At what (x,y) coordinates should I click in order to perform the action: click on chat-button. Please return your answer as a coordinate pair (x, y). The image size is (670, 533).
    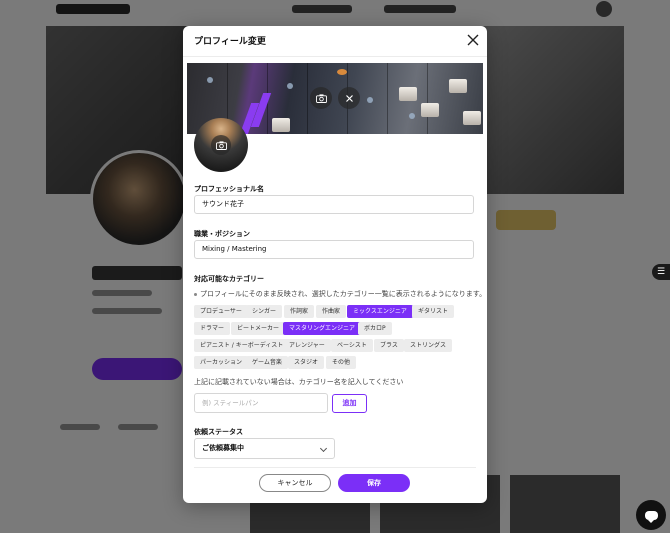
    Looking at the image, I should click on (651, 515).